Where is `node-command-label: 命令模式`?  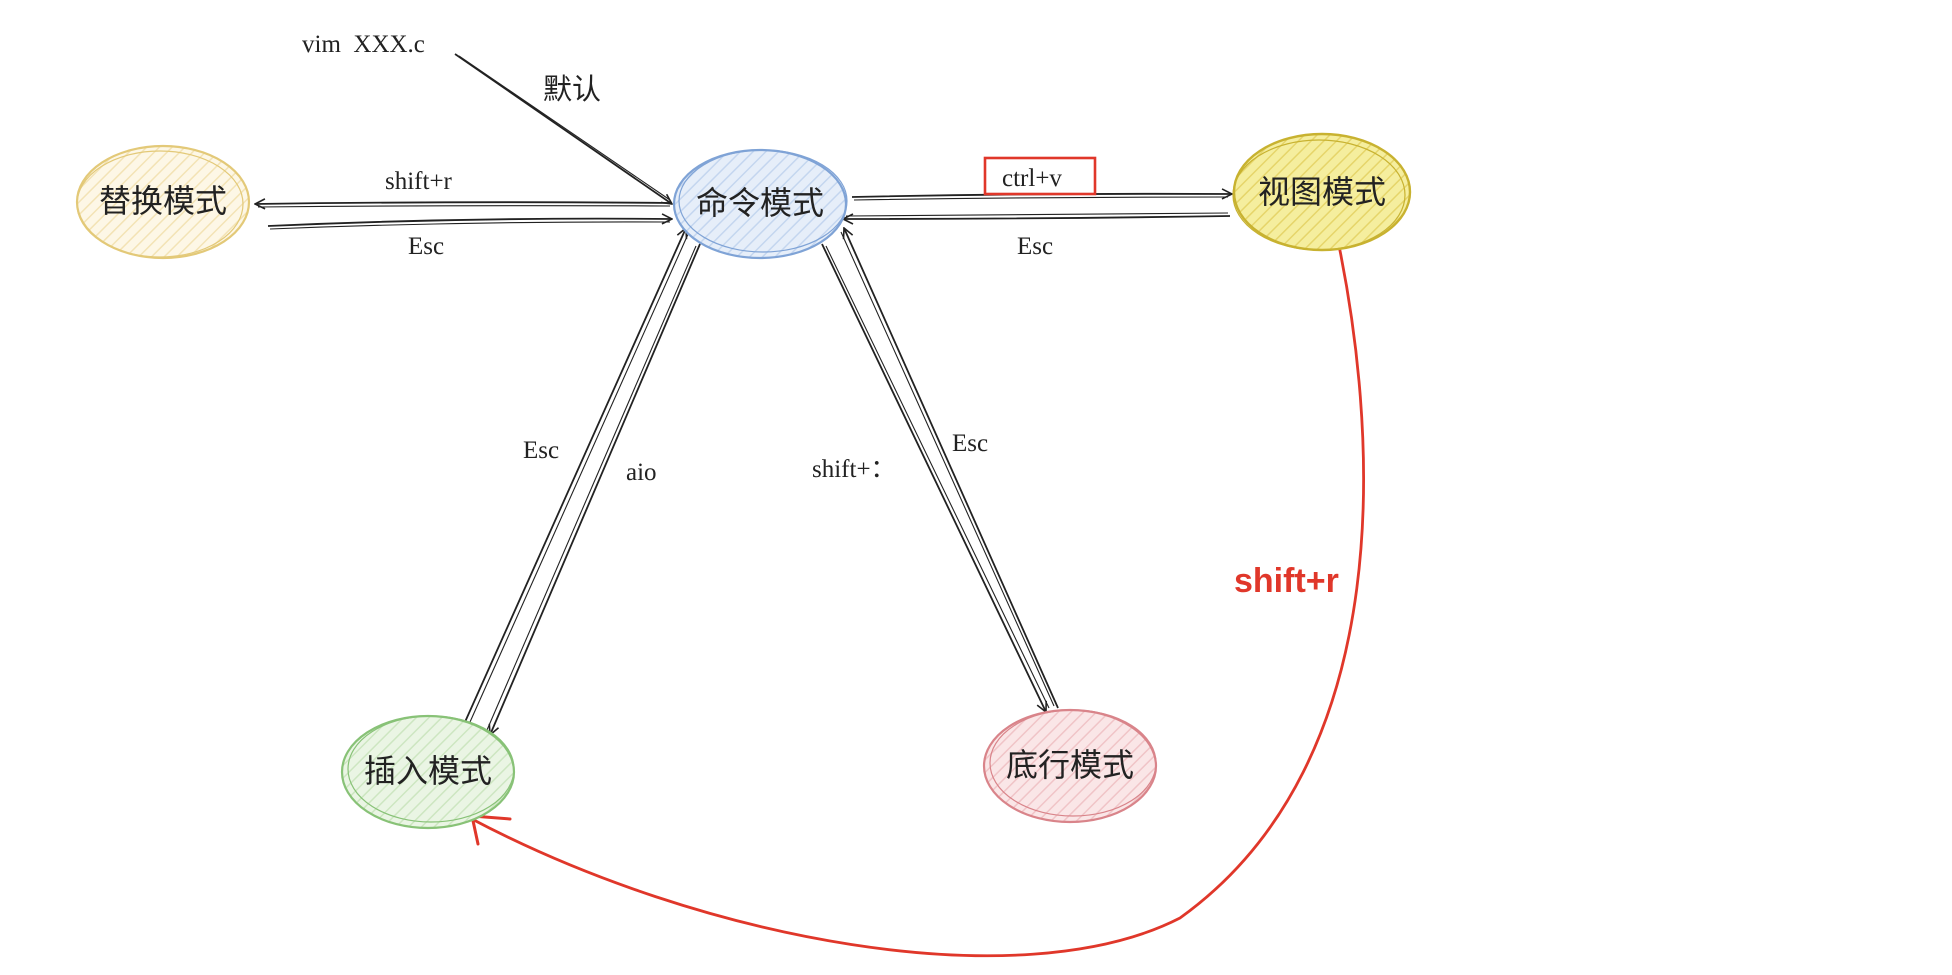
node-command-label: 命令模式 is located at coordinates (760, 203).